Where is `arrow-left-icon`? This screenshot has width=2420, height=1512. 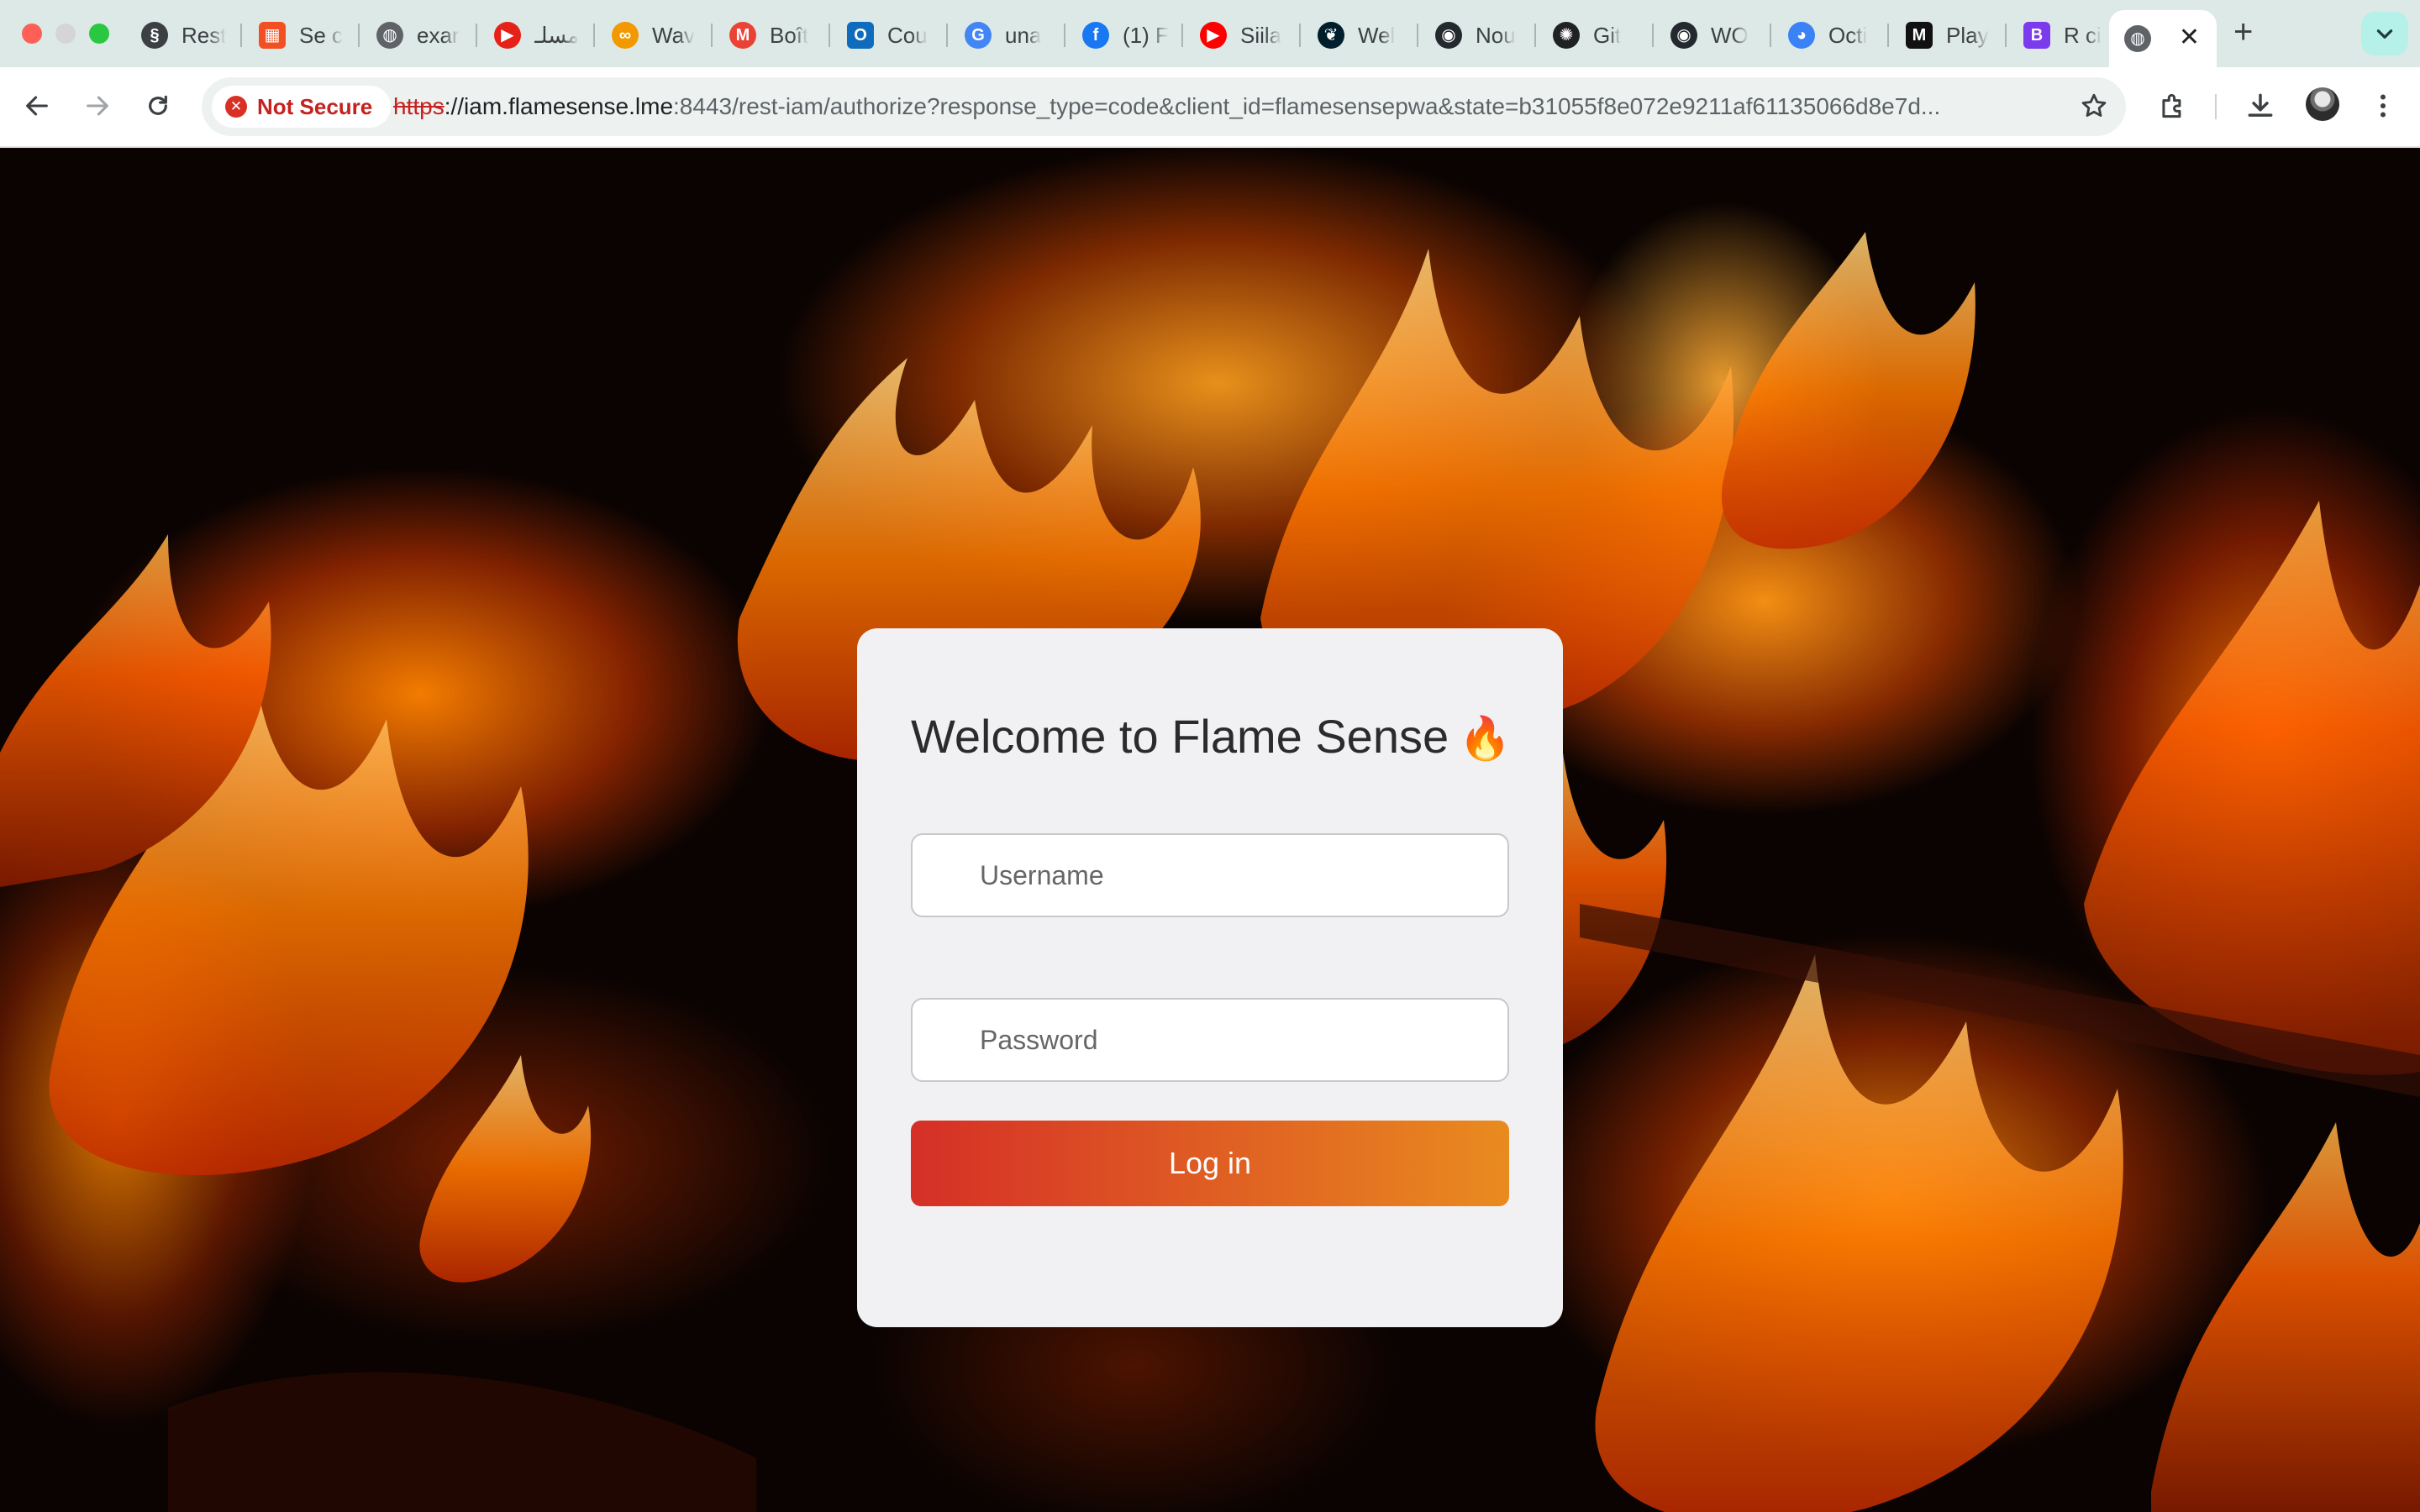 arrow-left-icon is located at coordinates (37, 106).